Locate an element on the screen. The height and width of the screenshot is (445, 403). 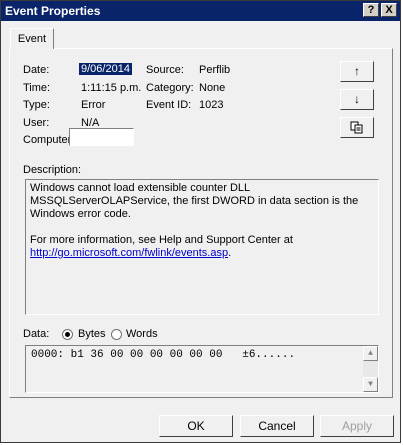
description-line: Windows error code. is located at coordinates (80, 214).